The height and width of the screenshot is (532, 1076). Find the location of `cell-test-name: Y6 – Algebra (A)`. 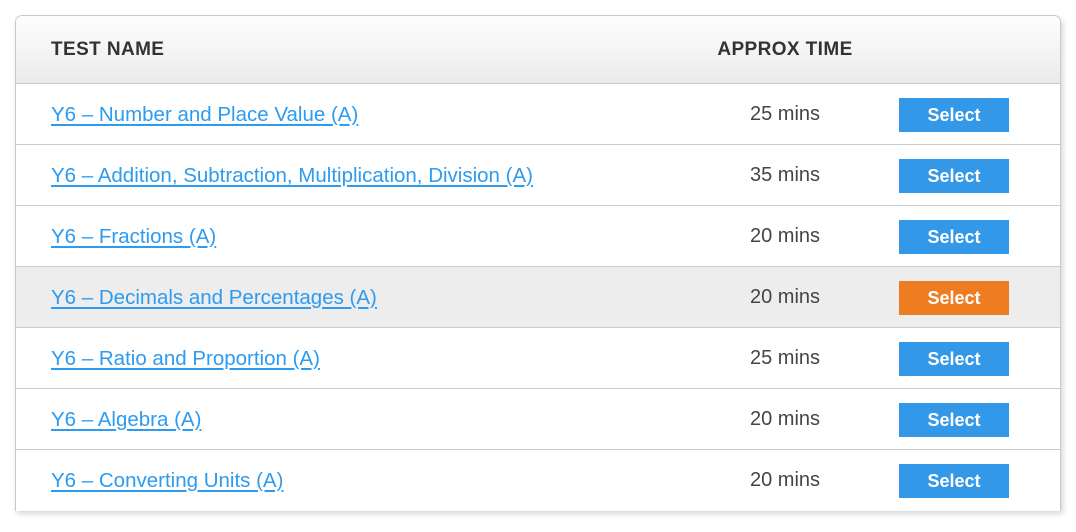

cell-test-name: Y6 – Algebra (A) is located at coordinates (126, 419).